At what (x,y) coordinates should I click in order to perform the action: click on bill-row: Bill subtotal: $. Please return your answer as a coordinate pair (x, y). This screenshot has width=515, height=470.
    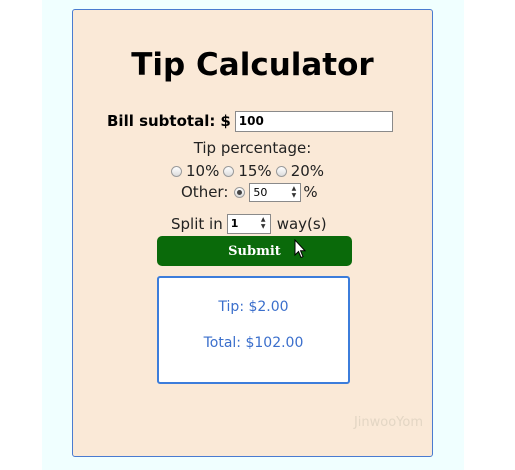
    Looking at the image, I should click on (250, 121).